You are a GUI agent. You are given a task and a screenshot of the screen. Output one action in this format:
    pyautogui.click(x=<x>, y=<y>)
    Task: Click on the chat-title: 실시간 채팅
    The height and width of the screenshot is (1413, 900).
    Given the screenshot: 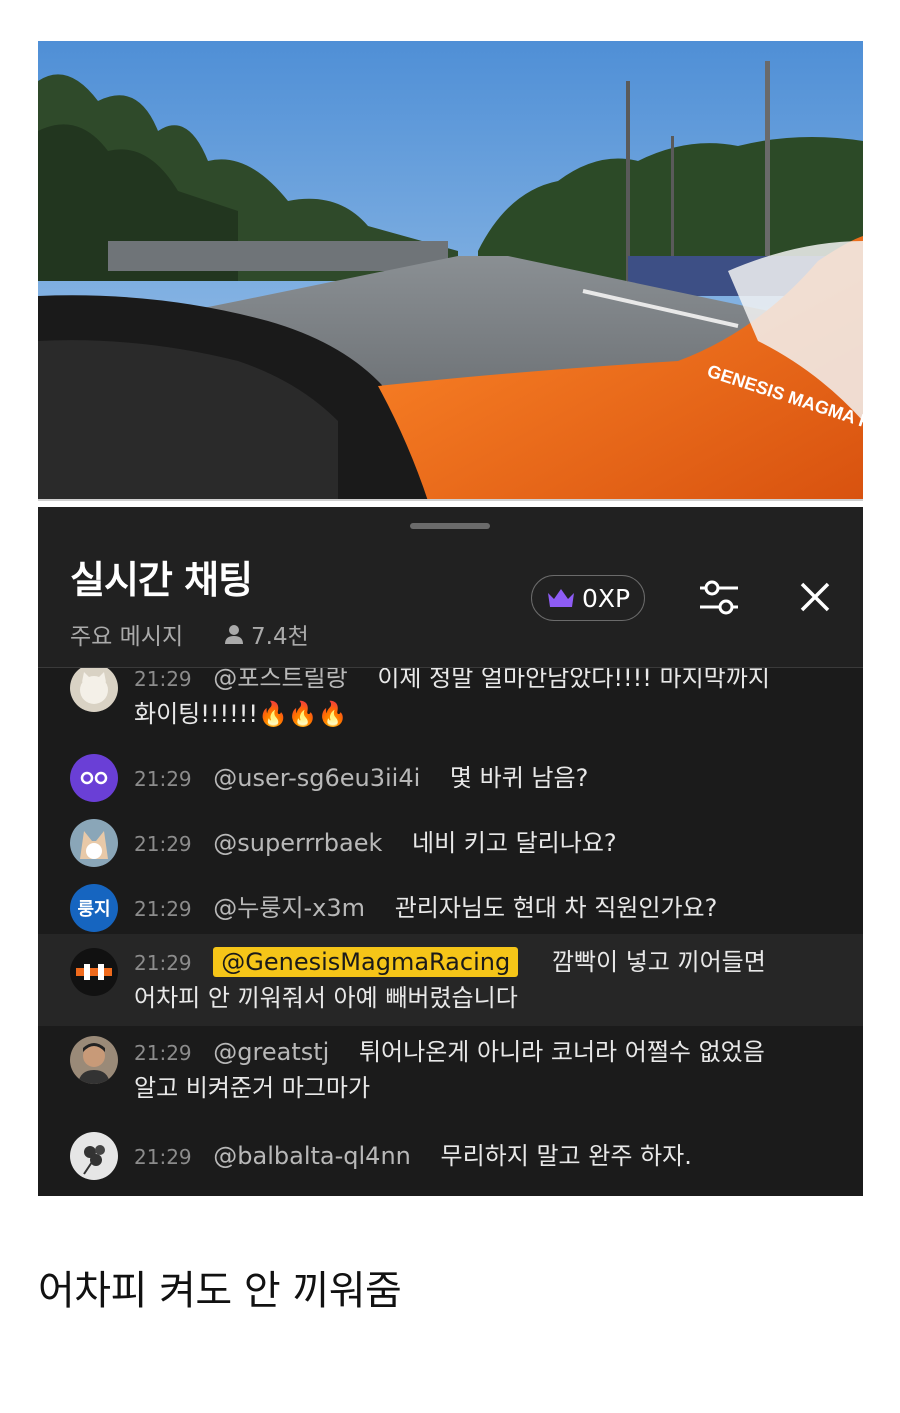 What is the action you would take?
    pyautogui.click(x=161, y=580)
    